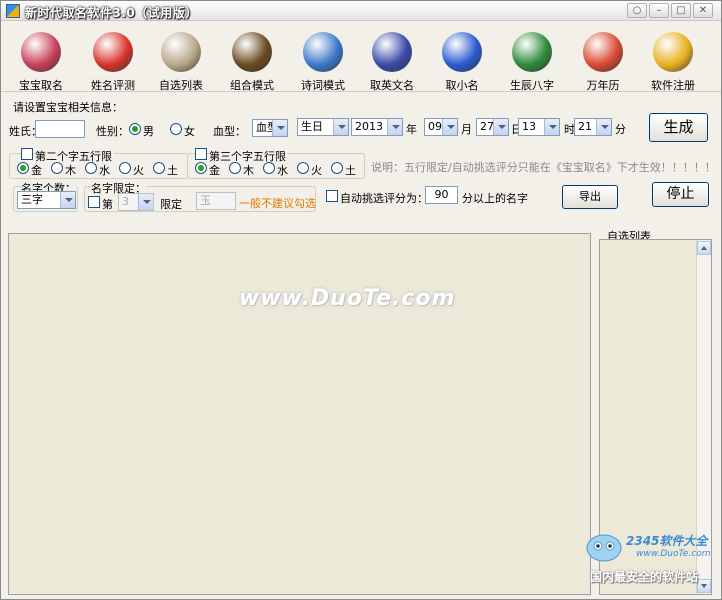 The width and height of the screenshot is (722, 600). What do you see at coordinates (462, 52) in the screenshot?
I see `spirit-icon` at bounding box center [462, 52].